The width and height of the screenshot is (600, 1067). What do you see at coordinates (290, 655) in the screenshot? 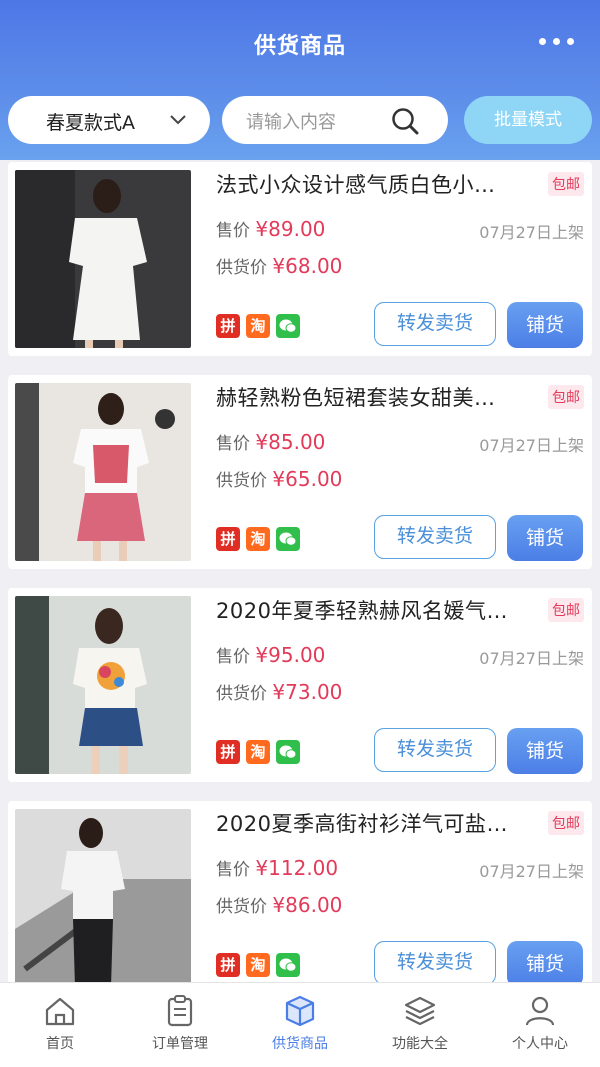
I see `sale-price: ¥95.00` at bounding box center [290, 655].